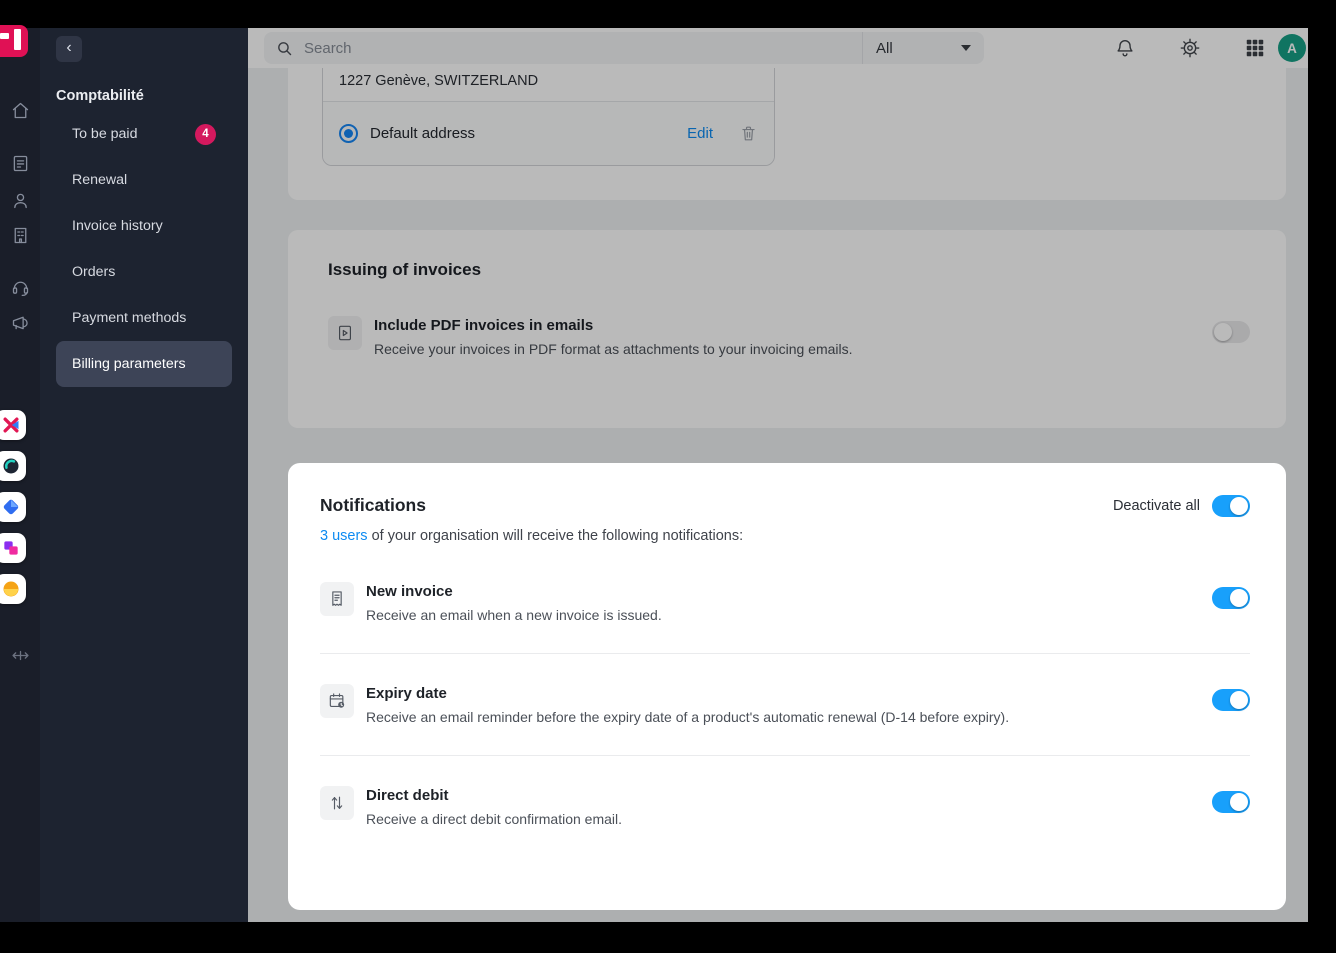 The image size is (1336, 953). Describe the element at coordinates (1231, 598) in the screenshot. I see `new-invoice-toggle` at that location.